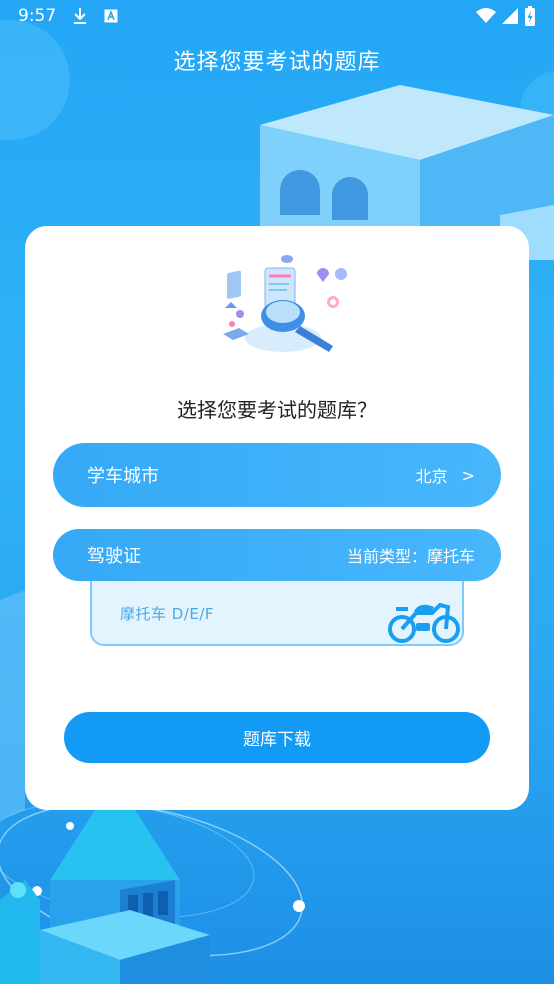 This screenshot has width=554, height=984. What do you see at coordinates (111, 16) in the screenshot?
I see `font-a-icon` at bounding box center [111, 16].